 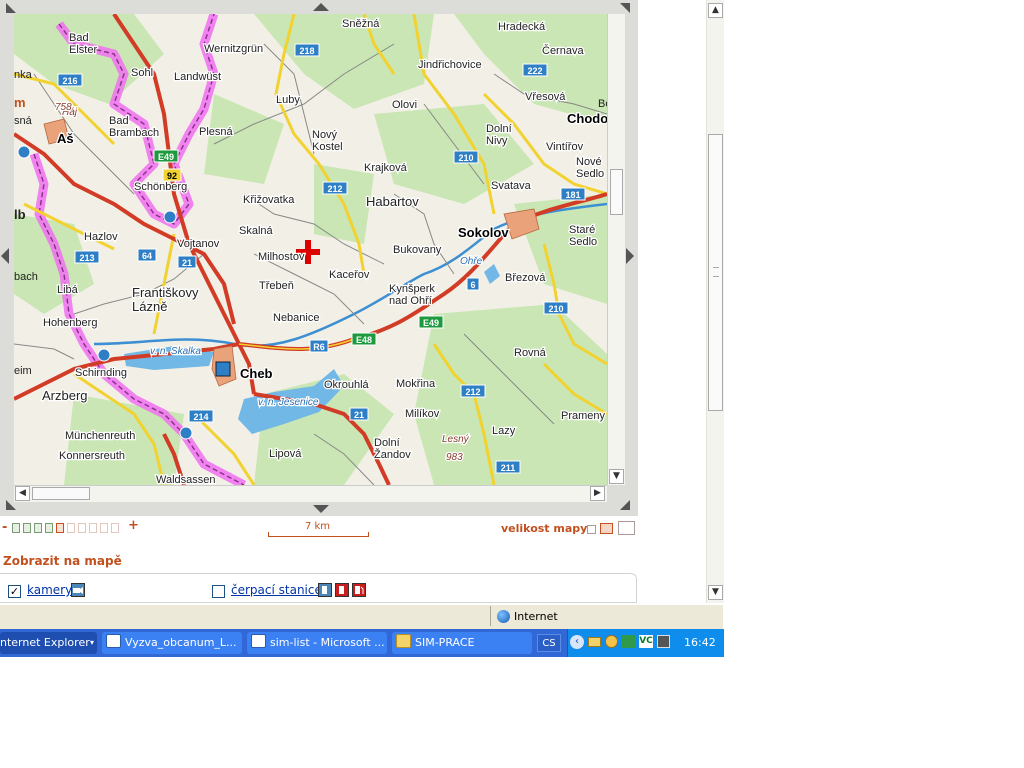 I want to click on network-icon, so click(x=663, y=641).